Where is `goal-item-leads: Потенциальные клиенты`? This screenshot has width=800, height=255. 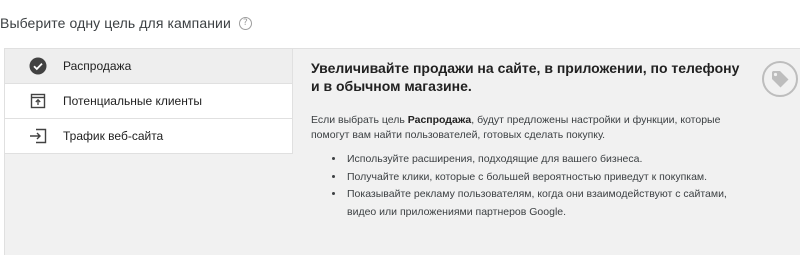 goal-item-leads: Потенциальные клиенты is located at coordinates (149, 101).